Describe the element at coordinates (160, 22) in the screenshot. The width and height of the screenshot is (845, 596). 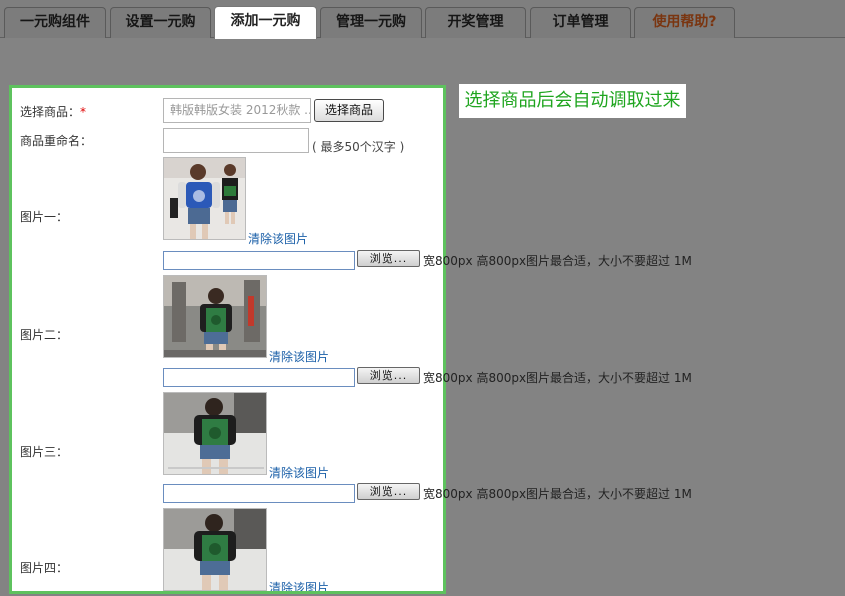
I see `tab-settings: 设置一元购` at that location.